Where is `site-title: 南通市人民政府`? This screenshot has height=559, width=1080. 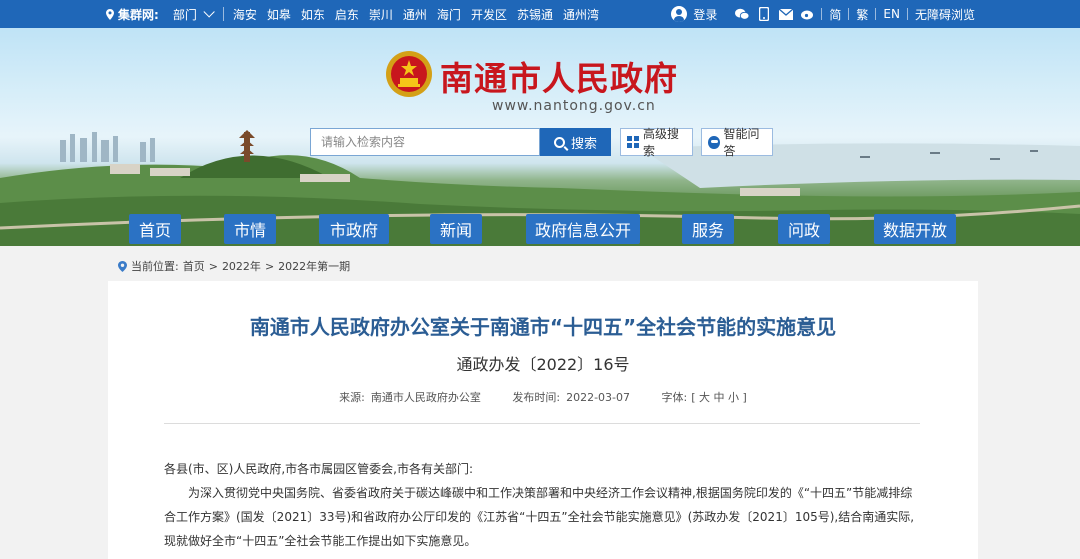
site-title: 南通市人民政府 is located at coordinates (559, 78).